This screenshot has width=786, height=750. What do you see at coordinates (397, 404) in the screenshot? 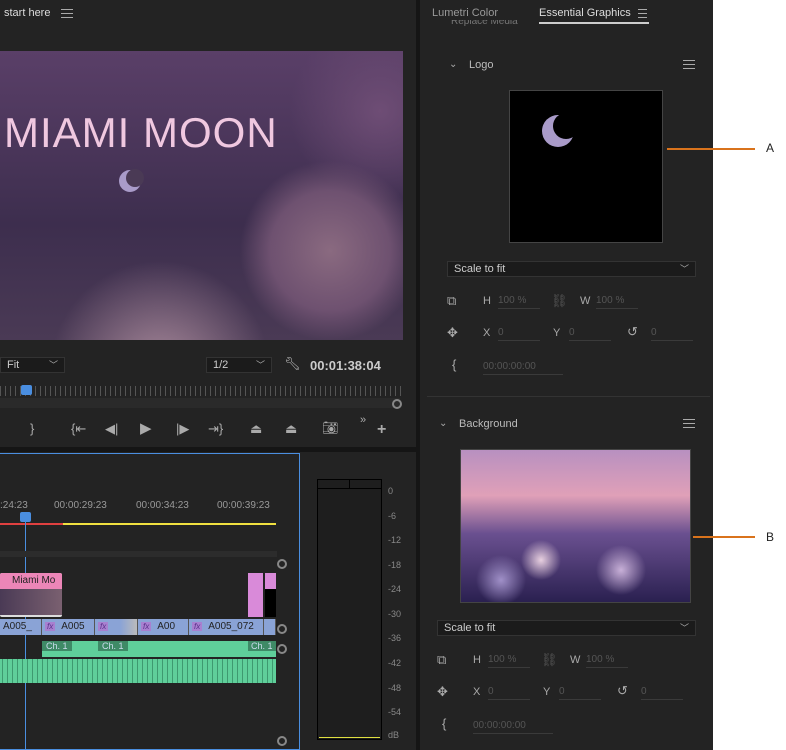
I see `scroll-handle` at bounding box center [397, 404].